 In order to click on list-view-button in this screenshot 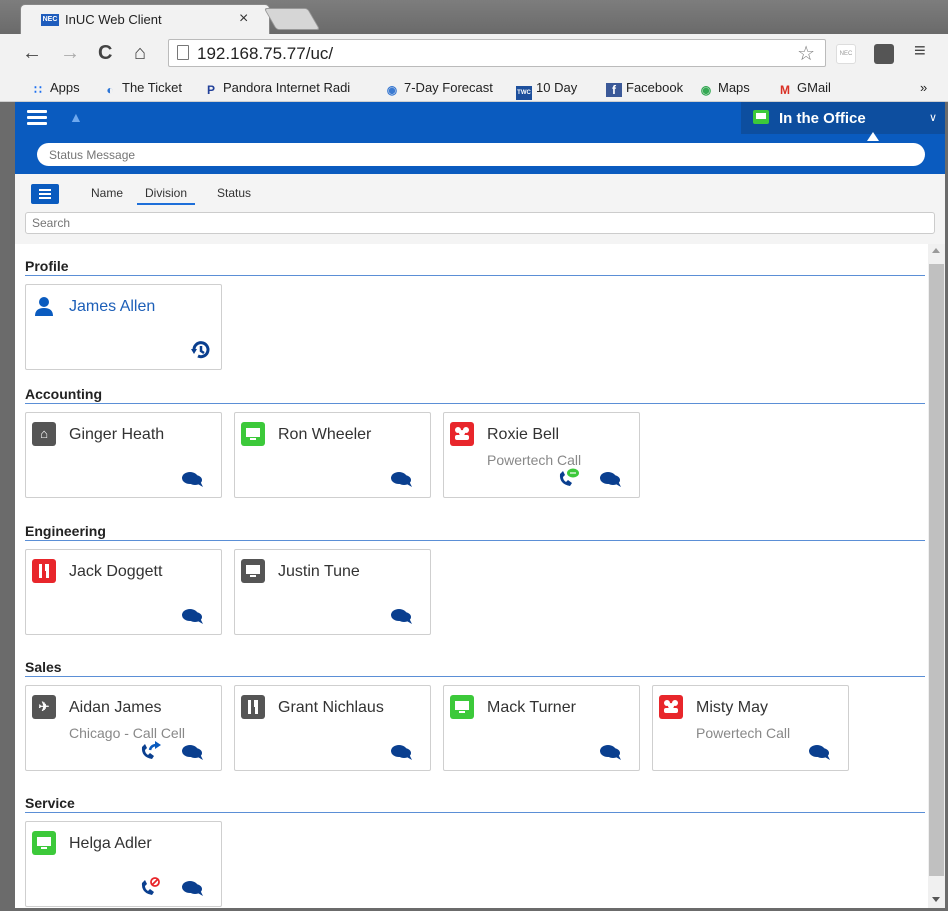, I will do `click(45, 194)`.